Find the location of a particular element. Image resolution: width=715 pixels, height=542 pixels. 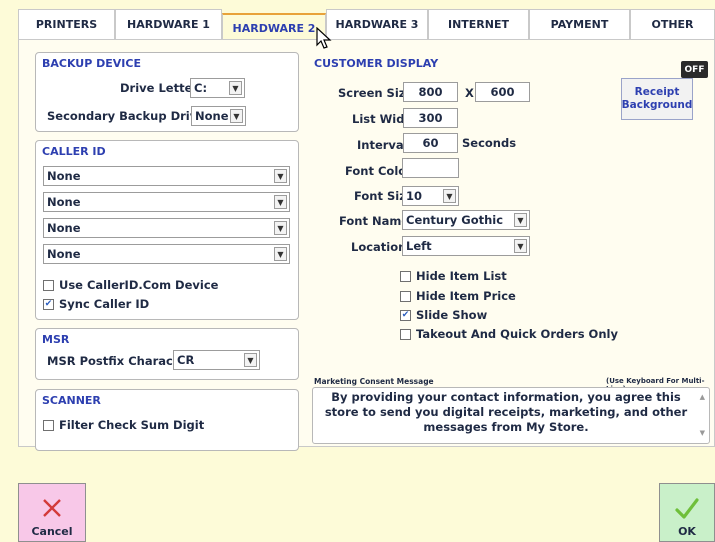

filter-check-sum-checkbox: Filter Check Sum Digit is located at coordinates (123, 425).